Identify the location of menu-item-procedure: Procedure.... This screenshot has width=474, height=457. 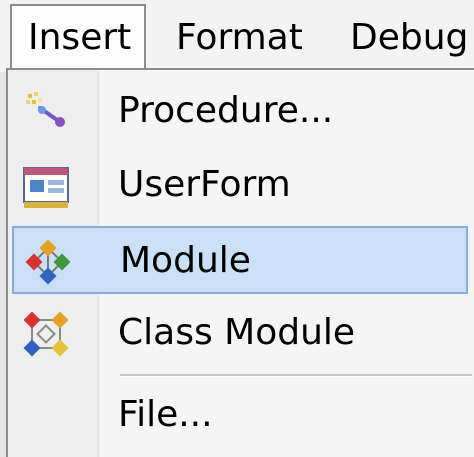
(240, 112).